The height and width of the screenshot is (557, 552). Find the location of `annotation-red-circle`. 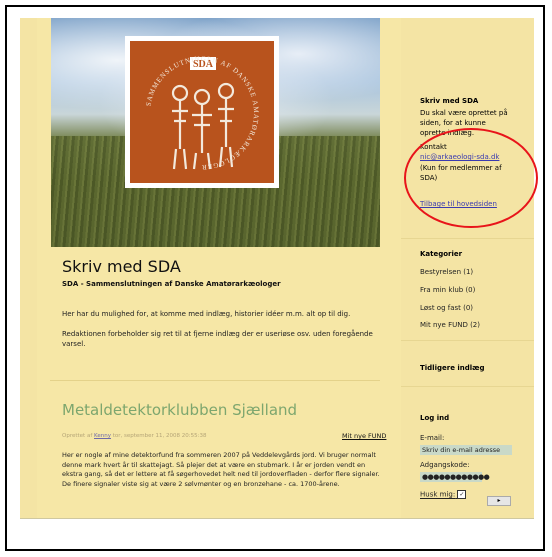

annotation-red-circle is located at coordinates (471, 178).